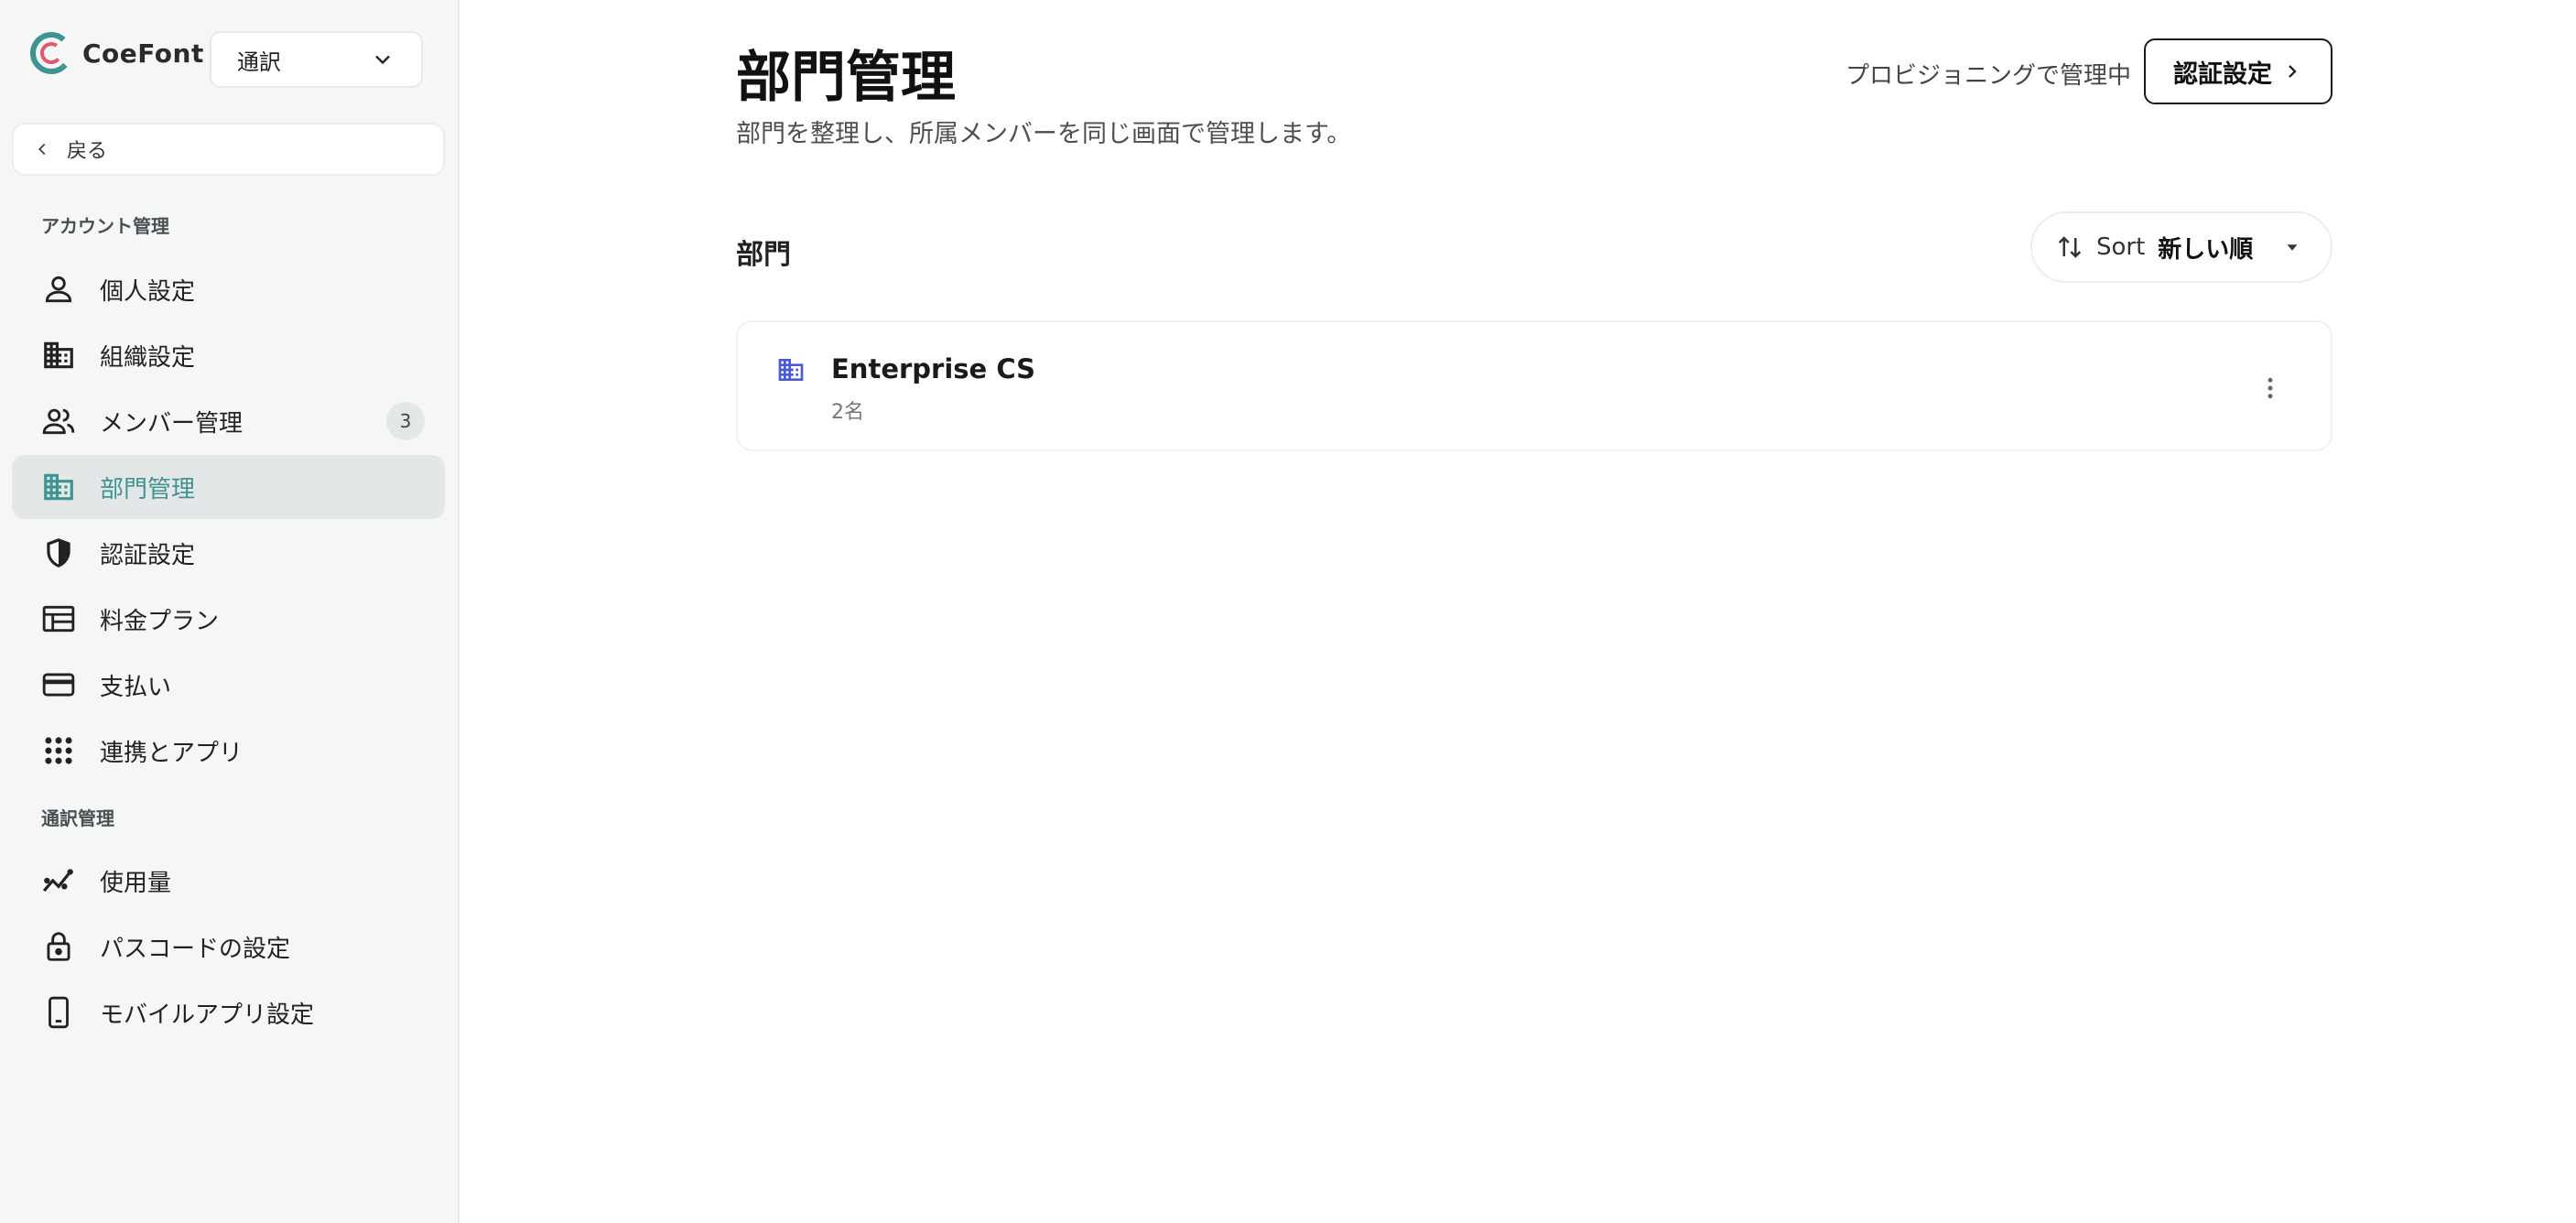 The image size is (2576, 1223). What do you see at coordinates (2121, 247) in the screenshot?
I see `sort-label: Sort` at bounding box center [2121, 247].